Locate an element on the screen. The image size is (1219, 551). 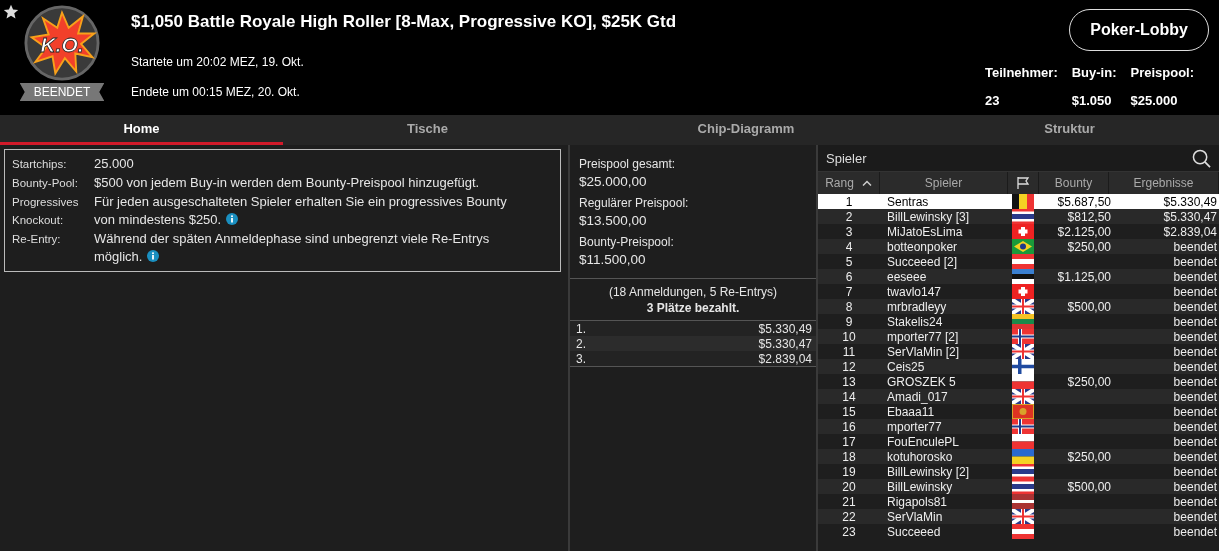
stat-label: Preispool: is located at coordinates (1162, 72).